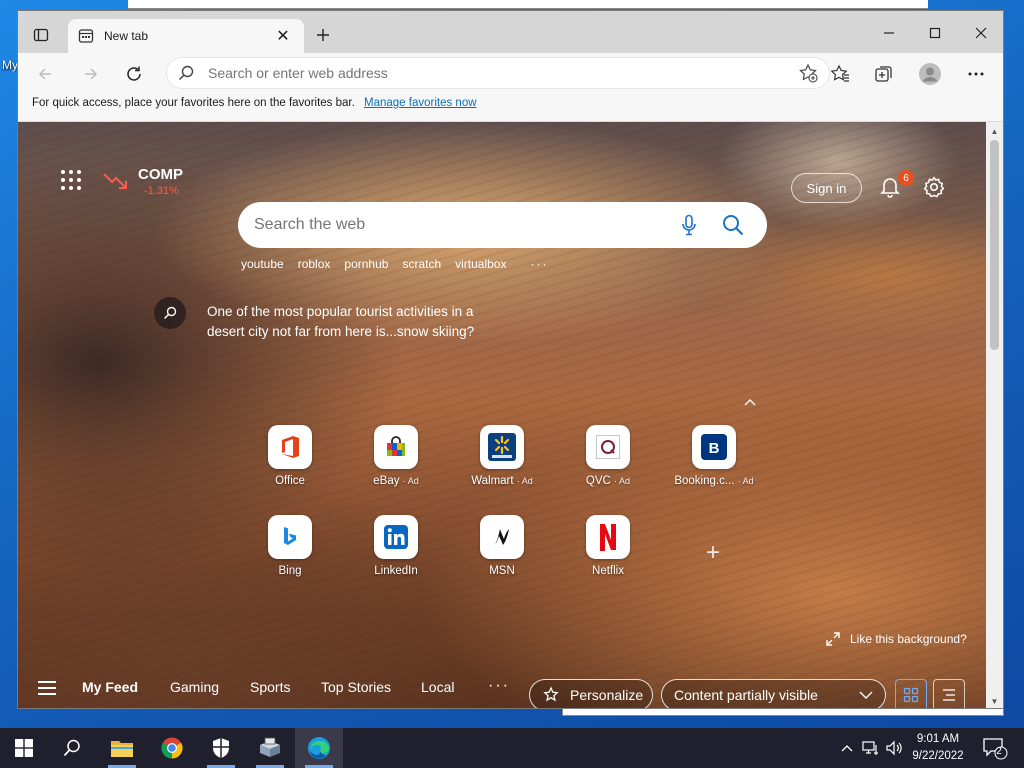 This screenshot has width=1024, height=768. I want to click on taskbar-virtualbox, so click(270, 748).